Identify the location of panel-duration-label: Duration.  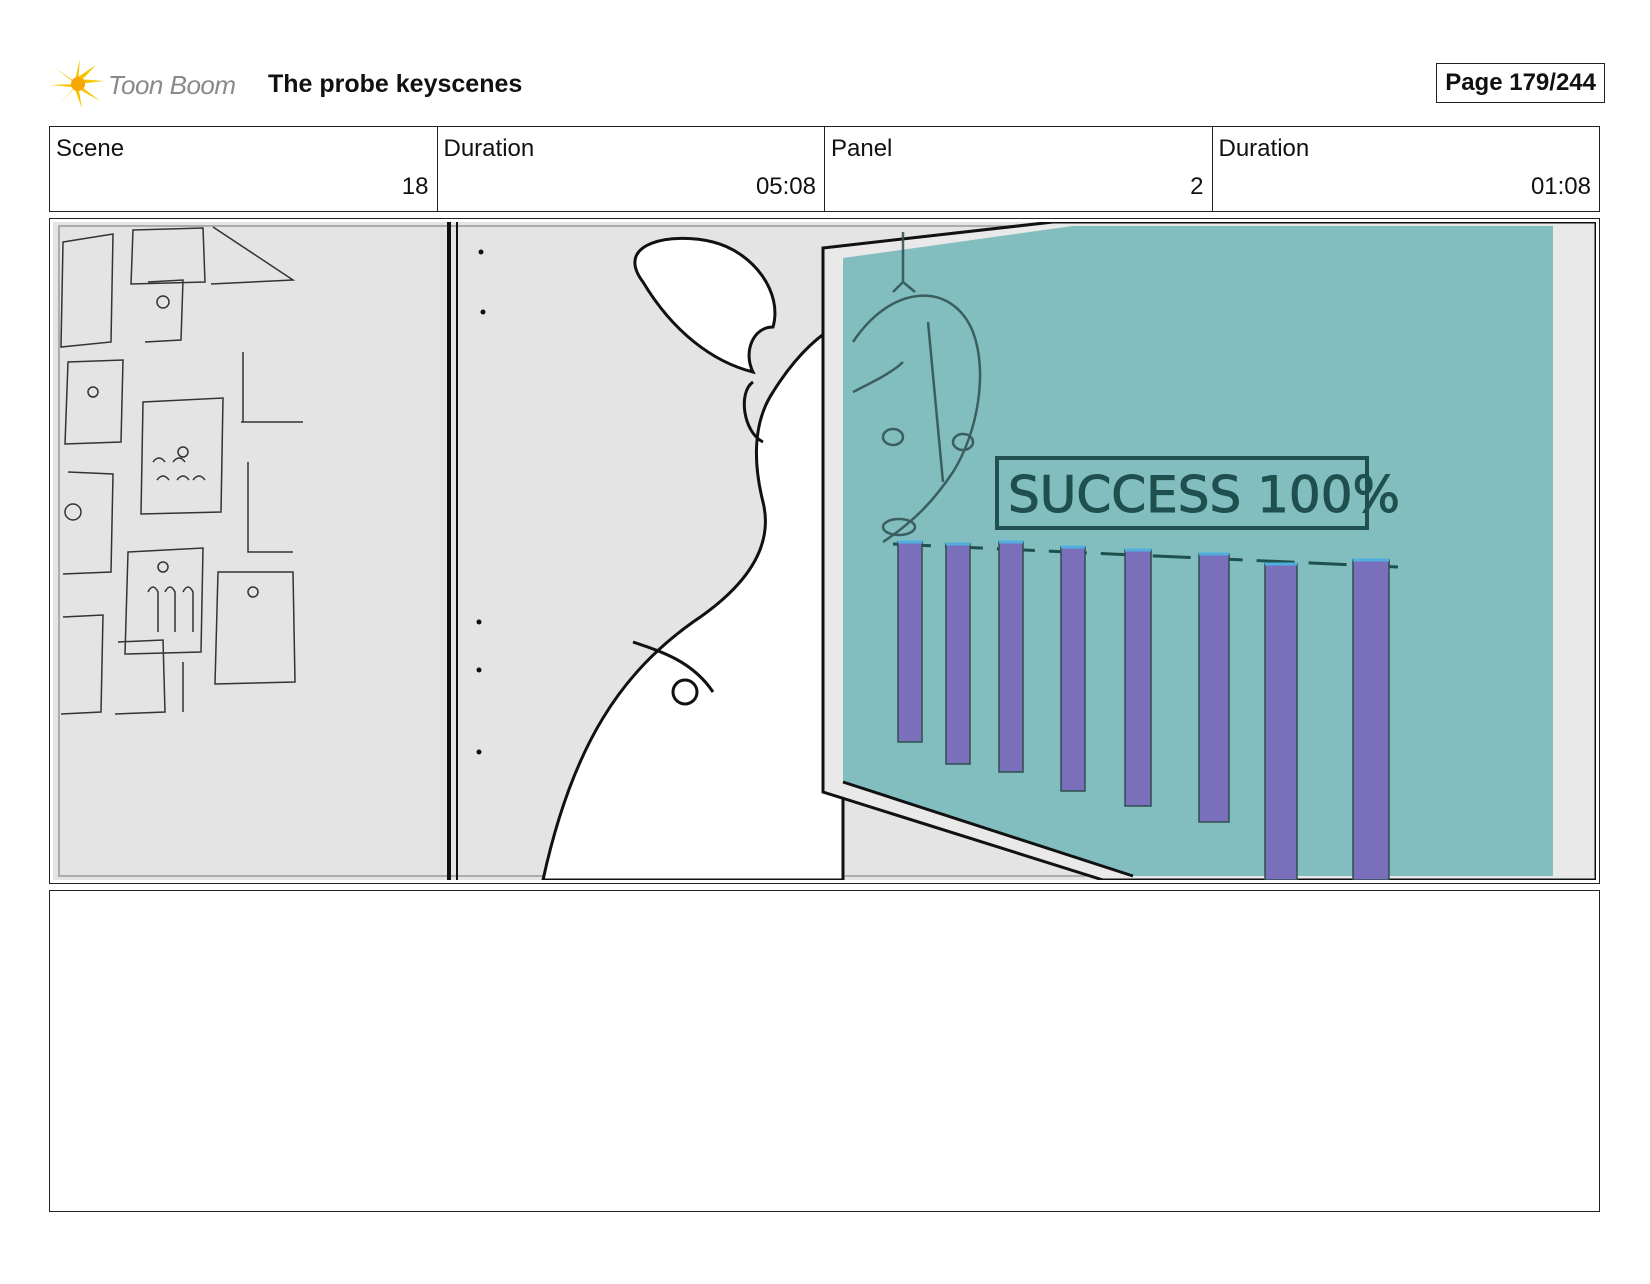
(1264, 148).